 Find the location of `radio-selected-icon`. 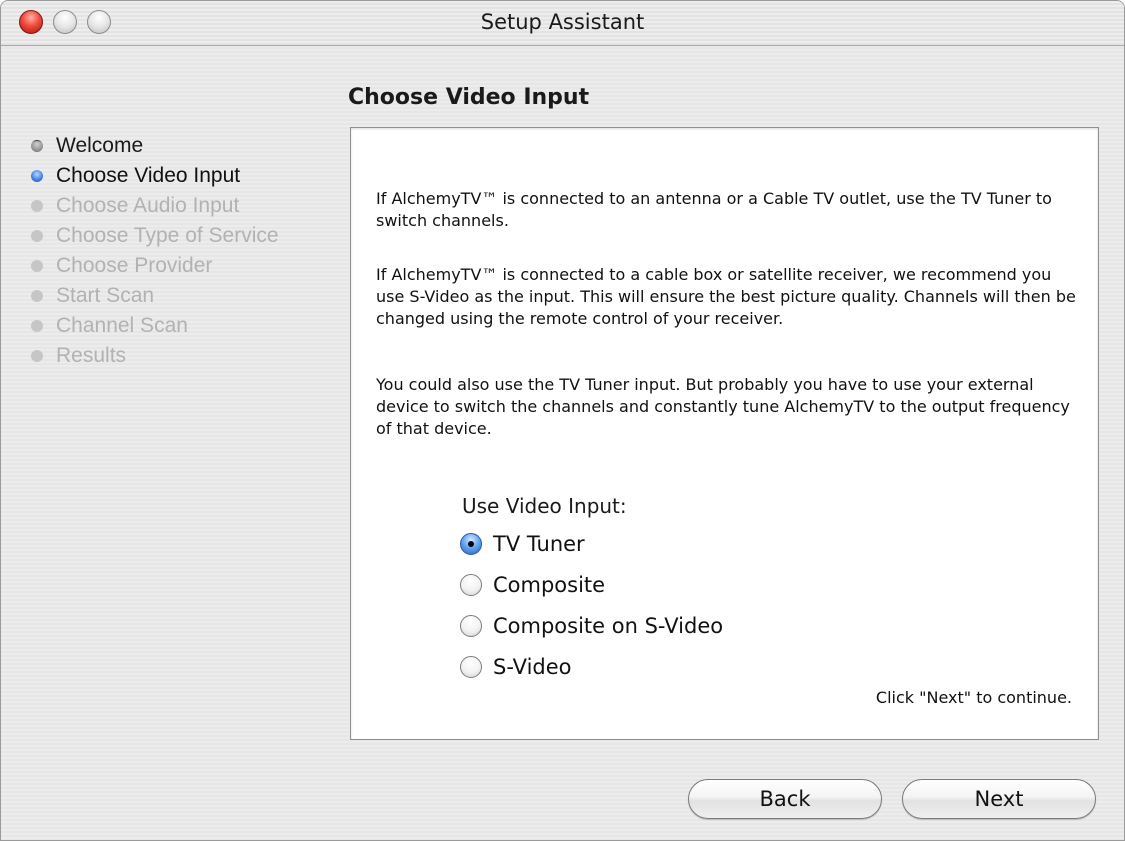

radio-selected-icon is located at coordinates (471, 544).